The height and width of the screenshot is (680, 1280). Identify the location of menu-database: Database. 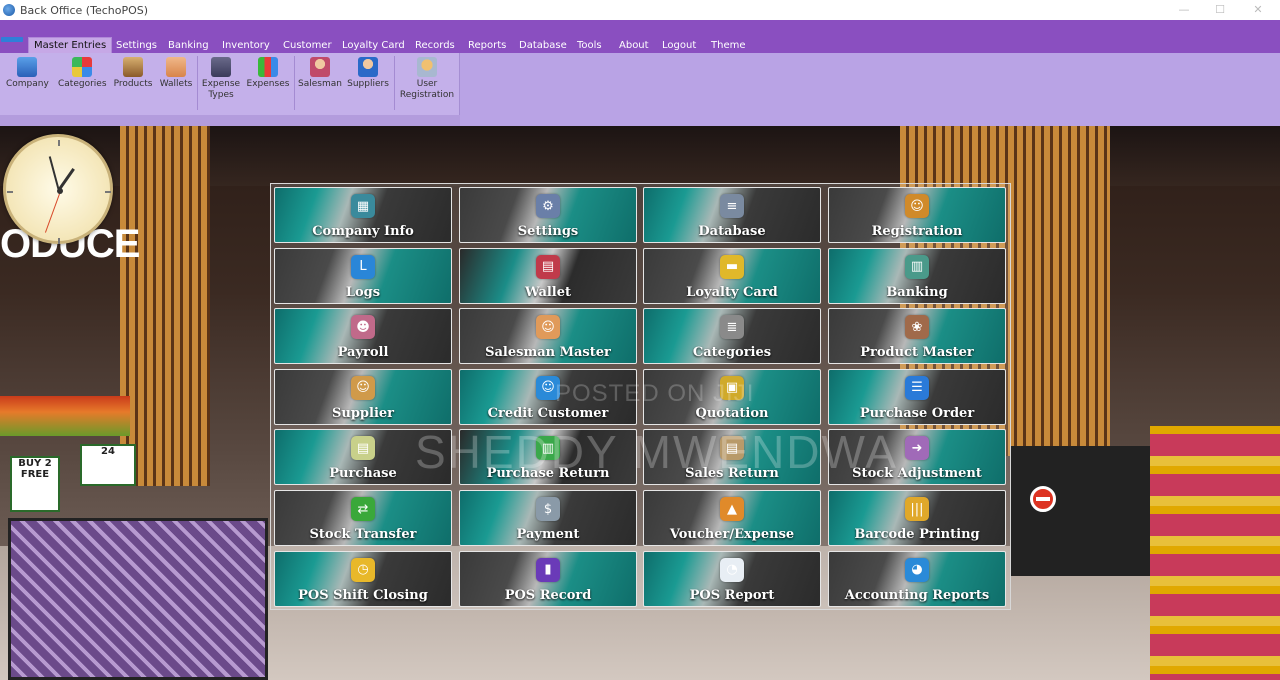
(543, 45).